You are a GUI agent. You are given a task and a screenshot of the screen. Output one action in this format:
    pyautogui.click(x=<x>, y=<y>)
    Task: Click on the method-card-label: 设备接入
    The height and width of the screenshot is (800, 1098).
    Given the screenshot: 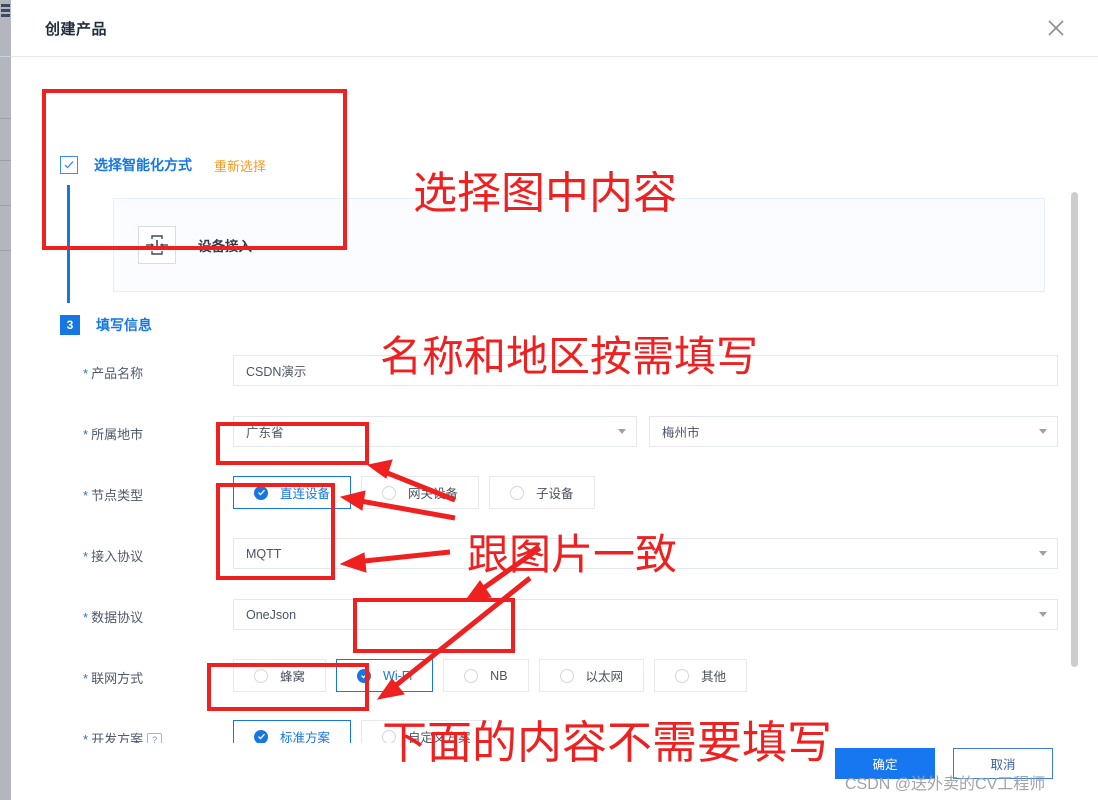 What is the action you would take?
    pyautogui.click(x=225, y=246)
    